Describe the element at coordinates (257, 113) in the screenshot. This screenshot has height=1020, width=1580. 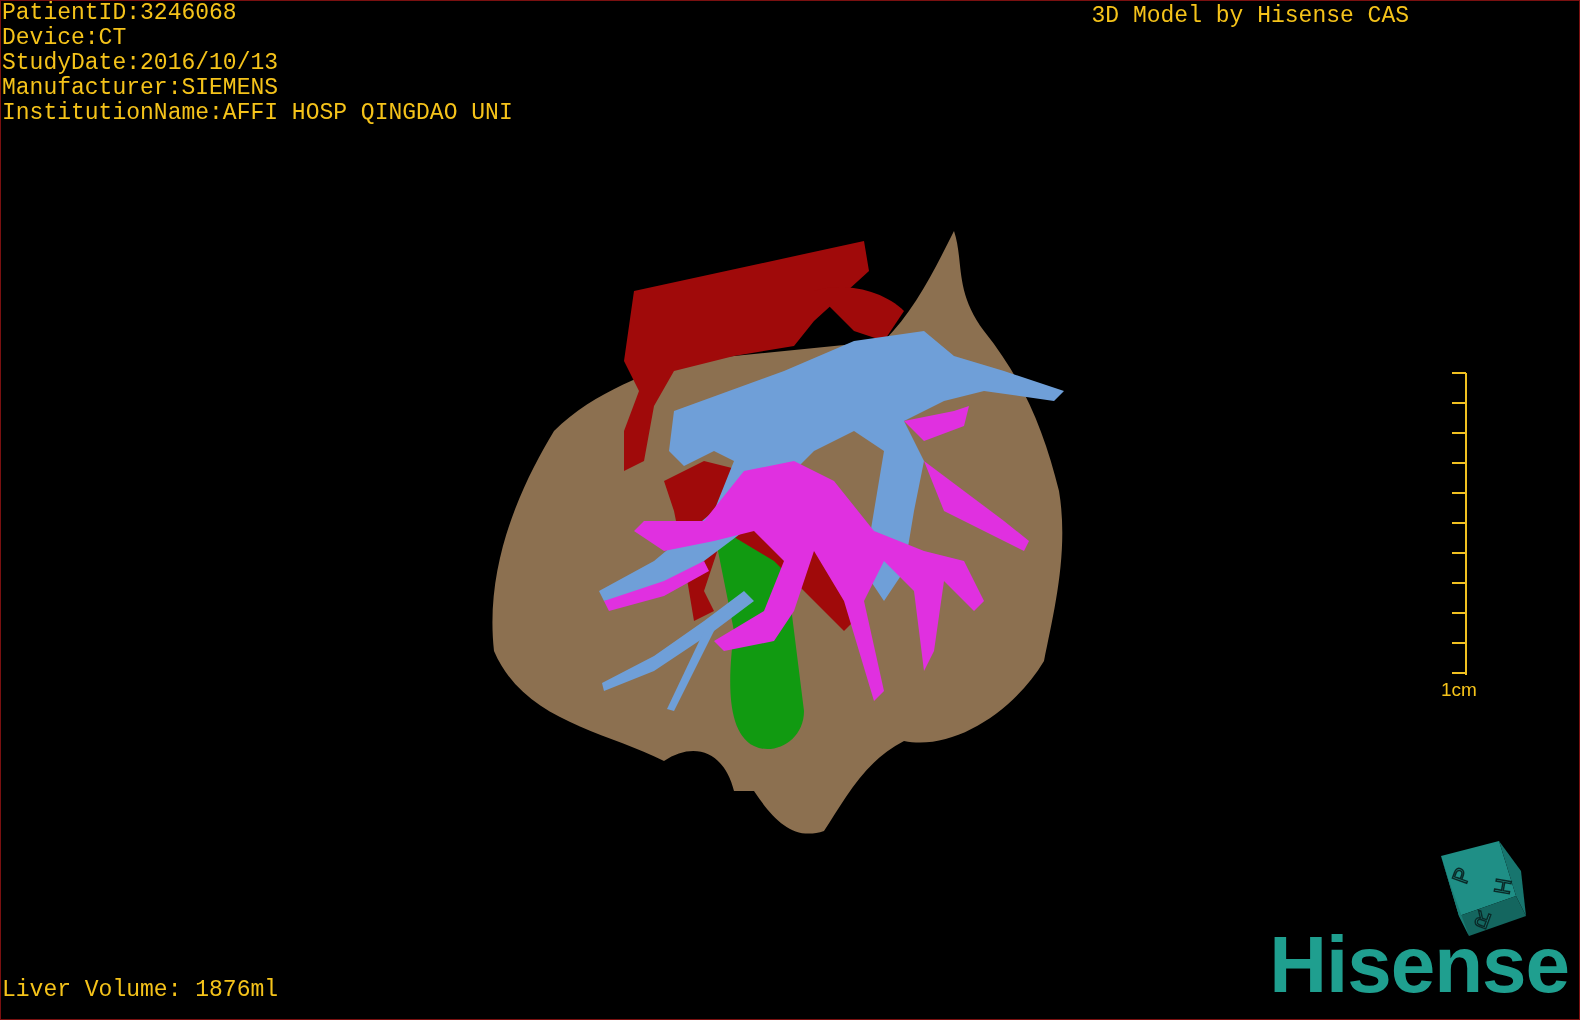
I see `patient-info-text: InstitutionName:AFFI HOSP QINGDAO UNI` at that location.